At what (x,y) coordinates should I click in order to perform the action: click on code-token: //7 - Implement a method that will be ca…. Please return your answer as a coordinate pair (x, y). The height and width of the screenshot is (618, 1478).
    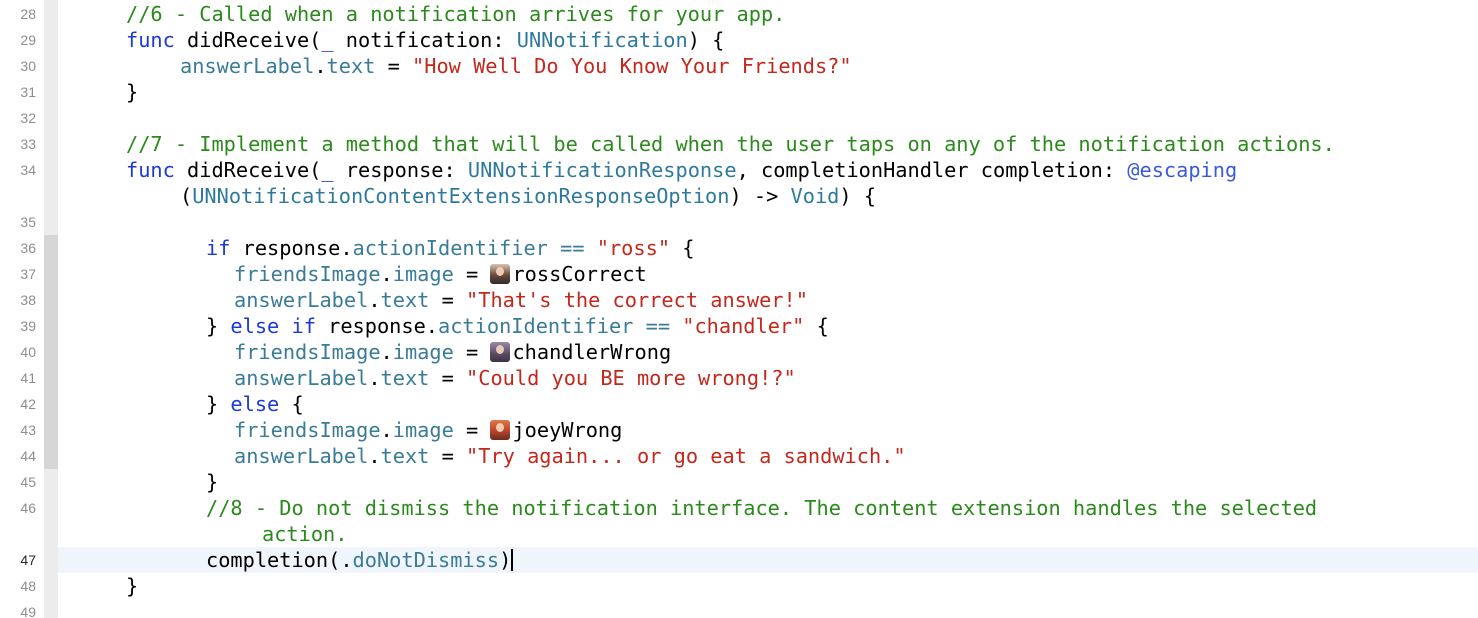
    Looking at the image, I should click on (730, 144).